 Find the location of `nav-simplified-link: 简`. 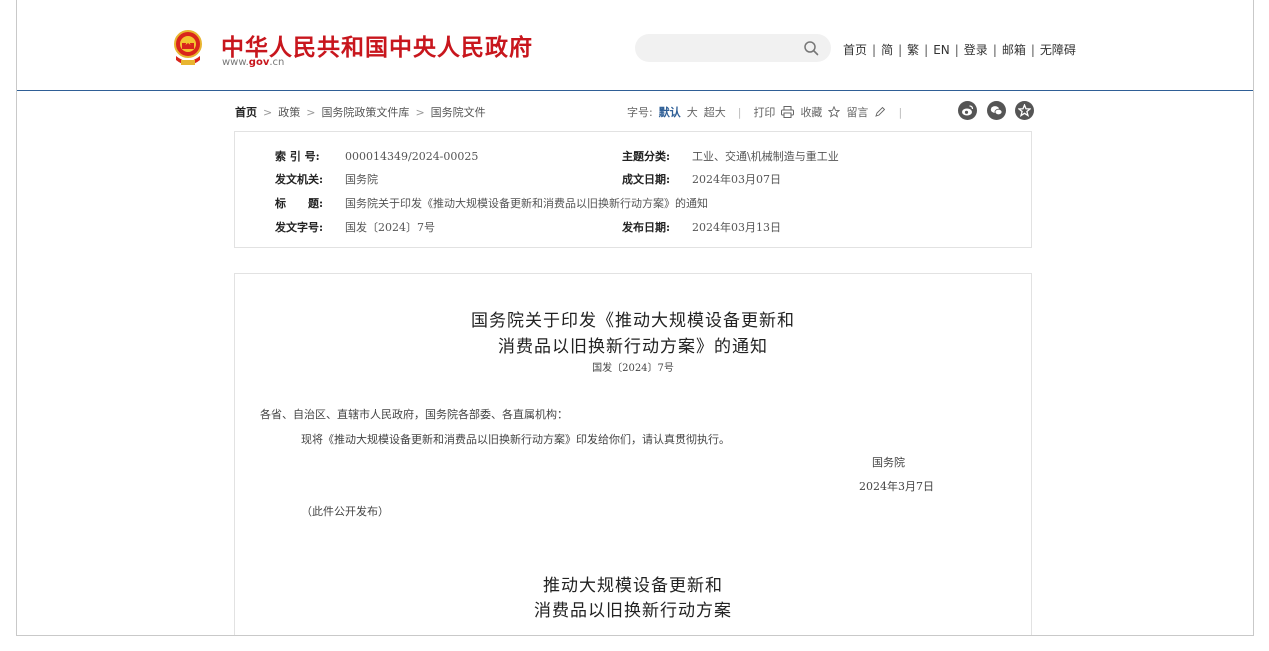

nav-simplified-link: 简 is located at coordinates (887, 50).